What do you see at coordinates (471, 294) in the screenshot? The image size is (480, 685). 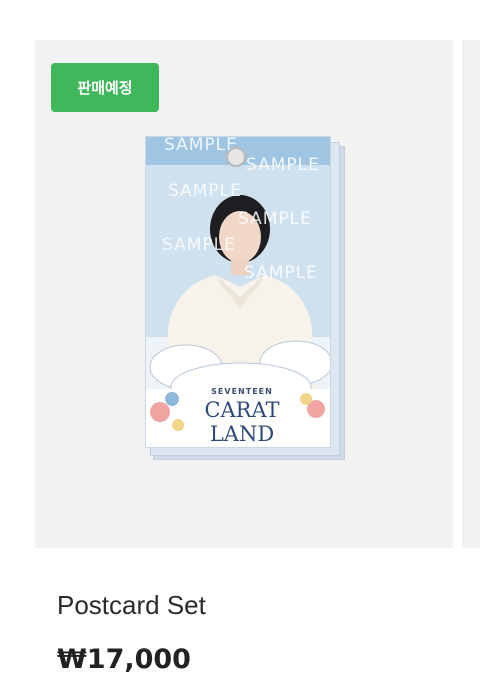 I see `next-product-card-edge` at bounding box center [471, 294].